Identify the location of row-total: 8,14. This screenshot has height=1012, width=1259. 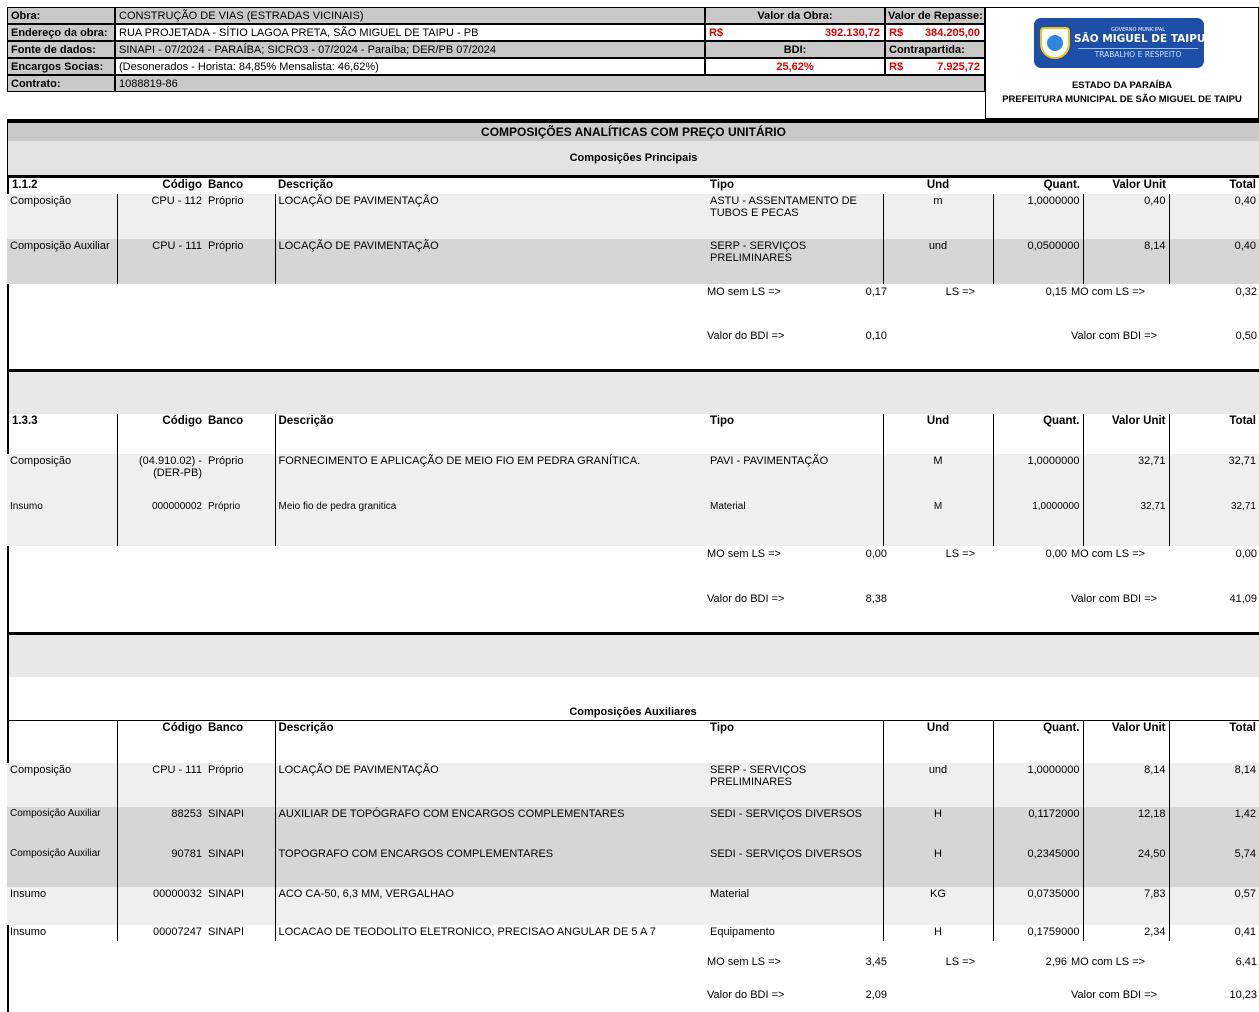
(1213, 784).